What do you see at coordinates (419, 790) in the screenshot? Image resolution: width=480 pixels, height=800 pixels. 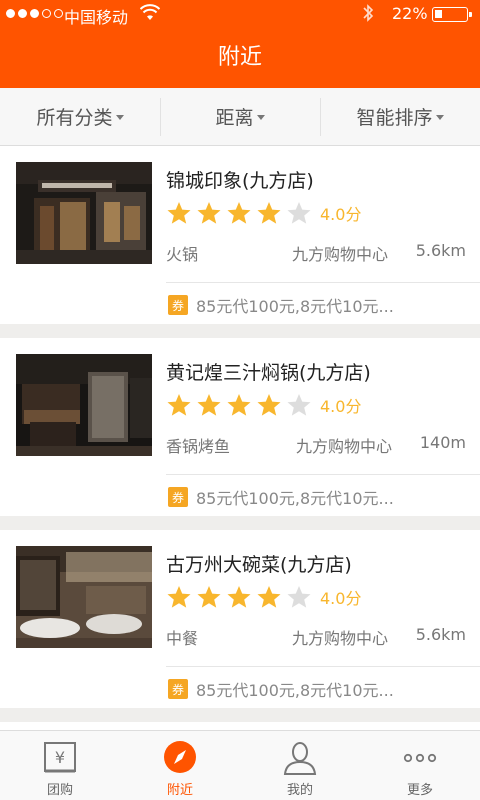 I see `tab-more-label: 更多` at bounding box center [419, 790].